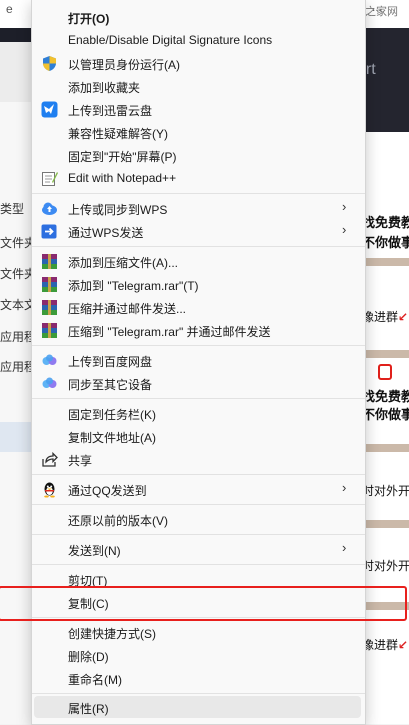 This screenshot has width=409, height=725. Describe the element at coordinates (110, 111) in the screenshot. I see `menu-item-label: 上传到迅雷云盘` at that location.